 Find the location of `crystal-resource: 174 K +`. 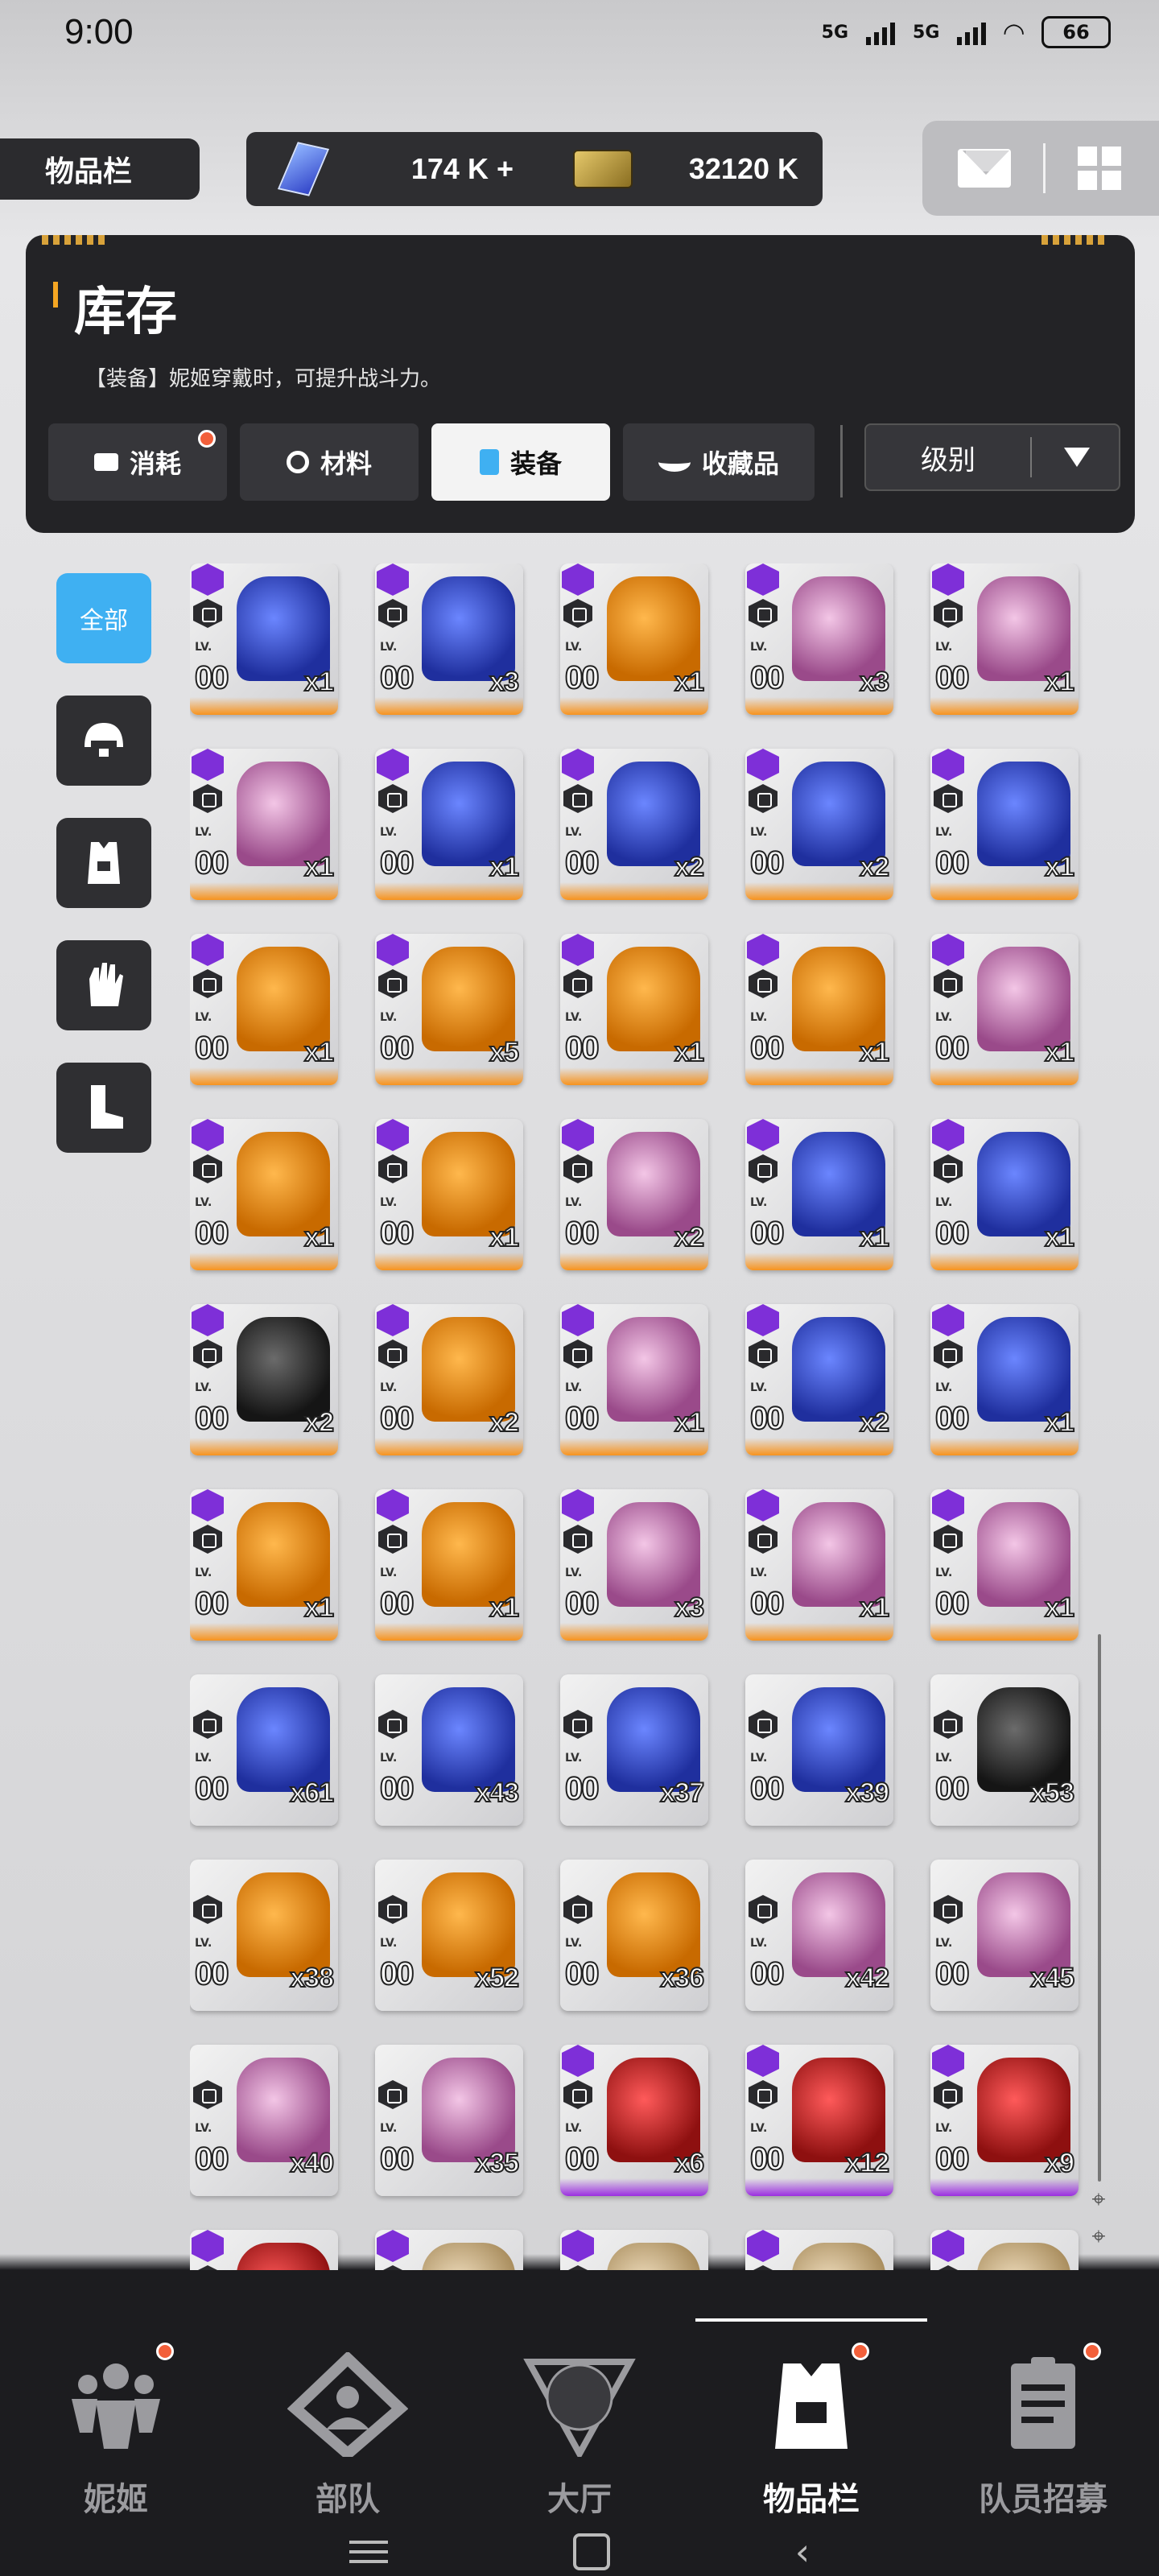

crystal-resource: 174 K + is located at coordinates (391, 169).